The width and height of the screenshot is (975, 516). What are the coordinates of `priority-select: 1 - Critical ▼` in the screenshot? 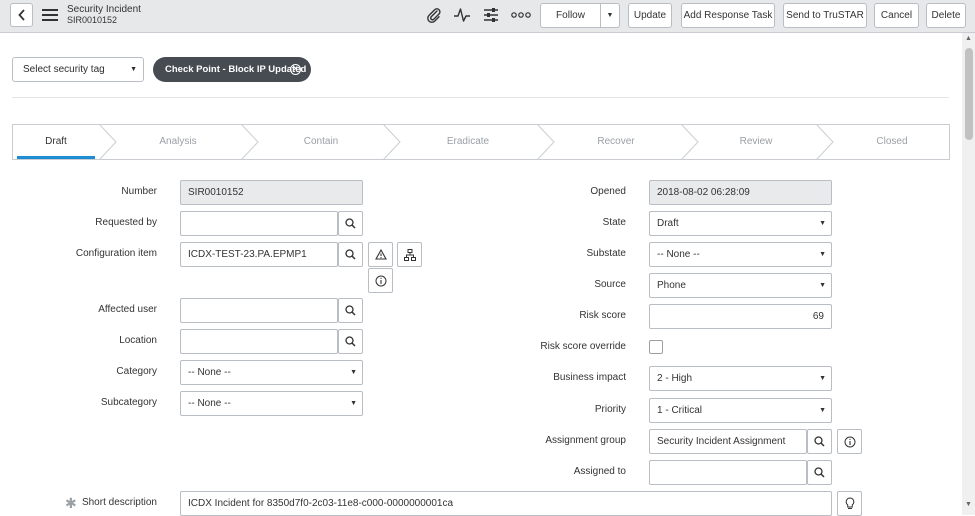 It's located at (740, 410).